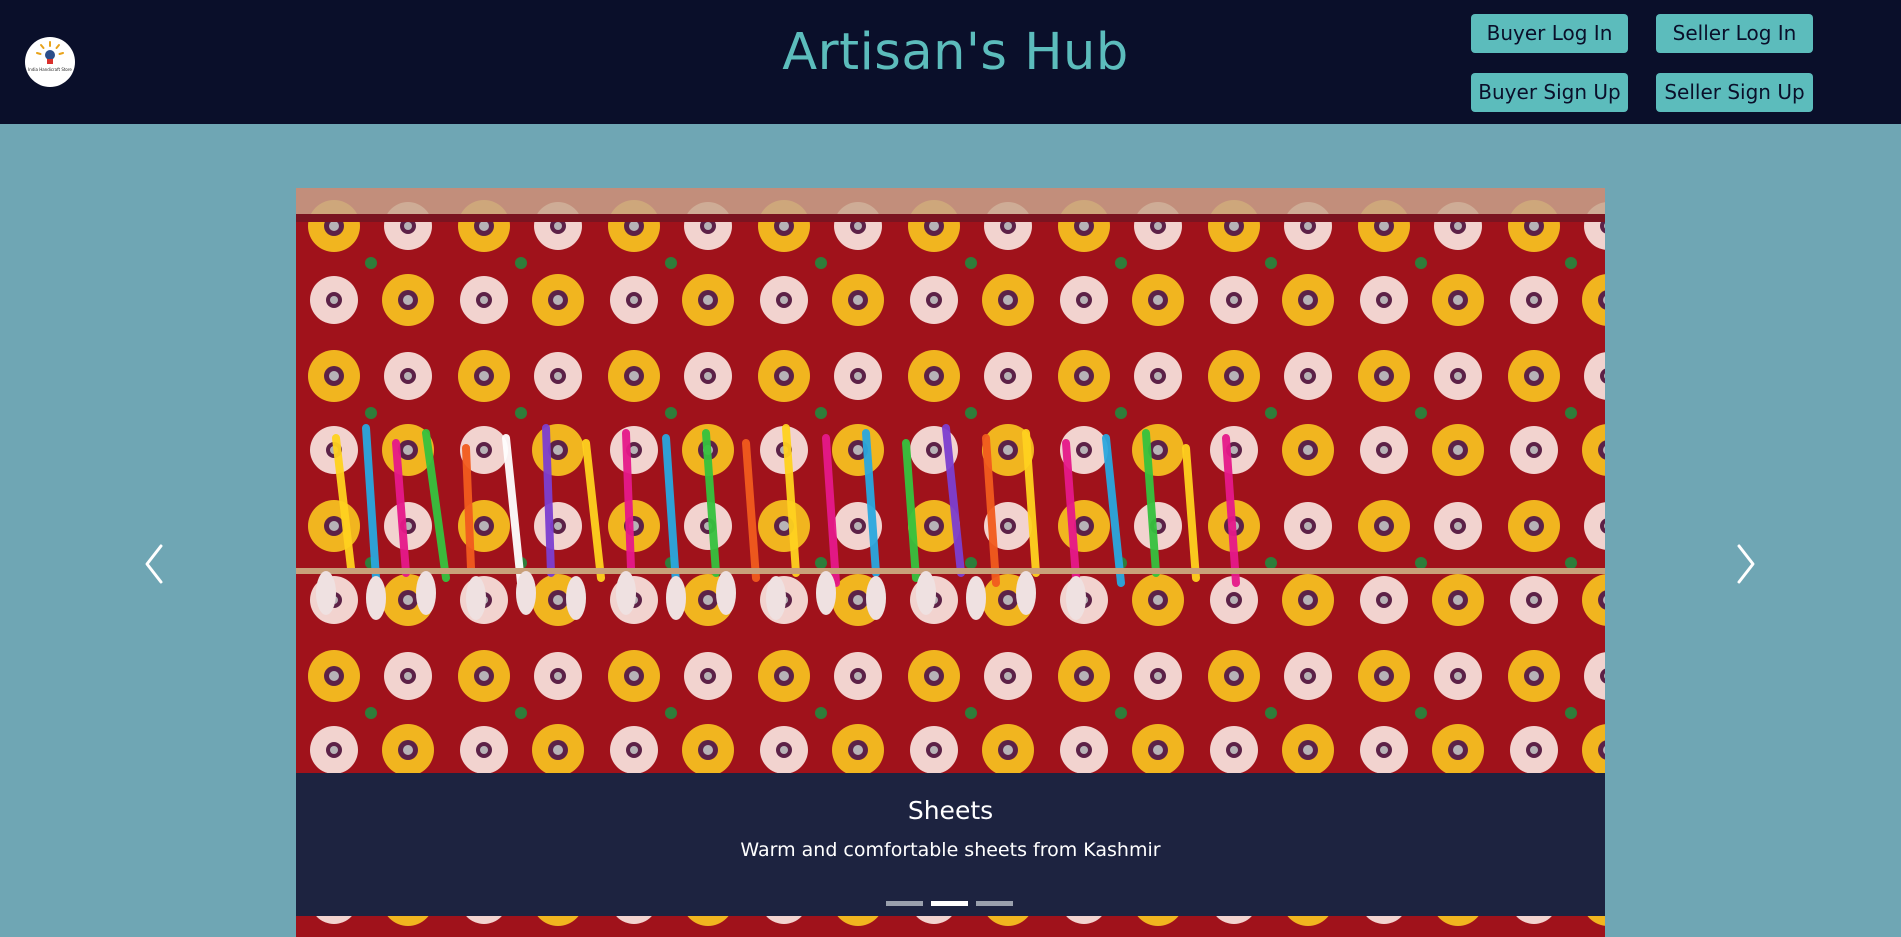 The height and width of the screenshot is (937, 1901). I want to click on carousel-prev-button, so click(156, 564).